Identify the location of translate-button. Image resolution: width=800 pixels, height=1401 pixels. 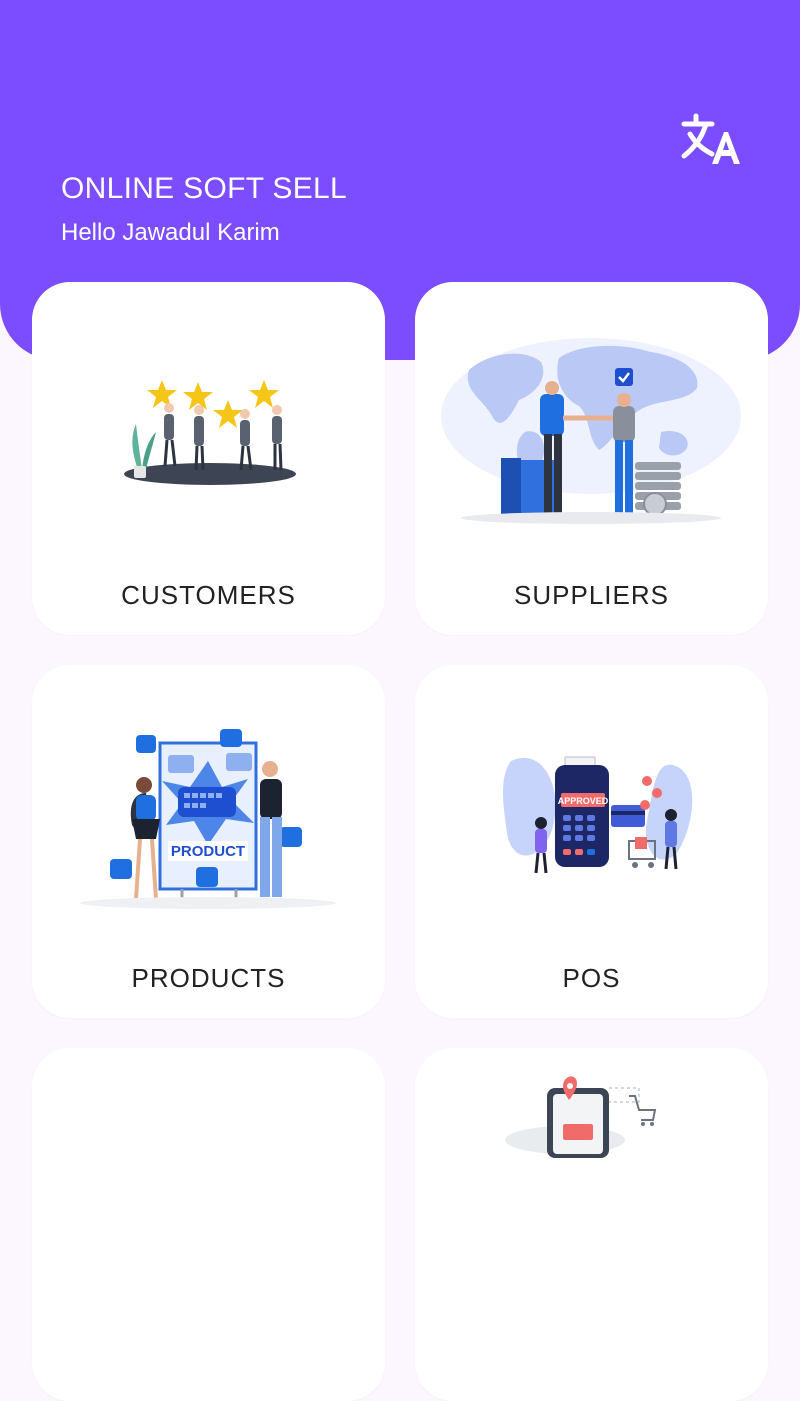
(709, 140).